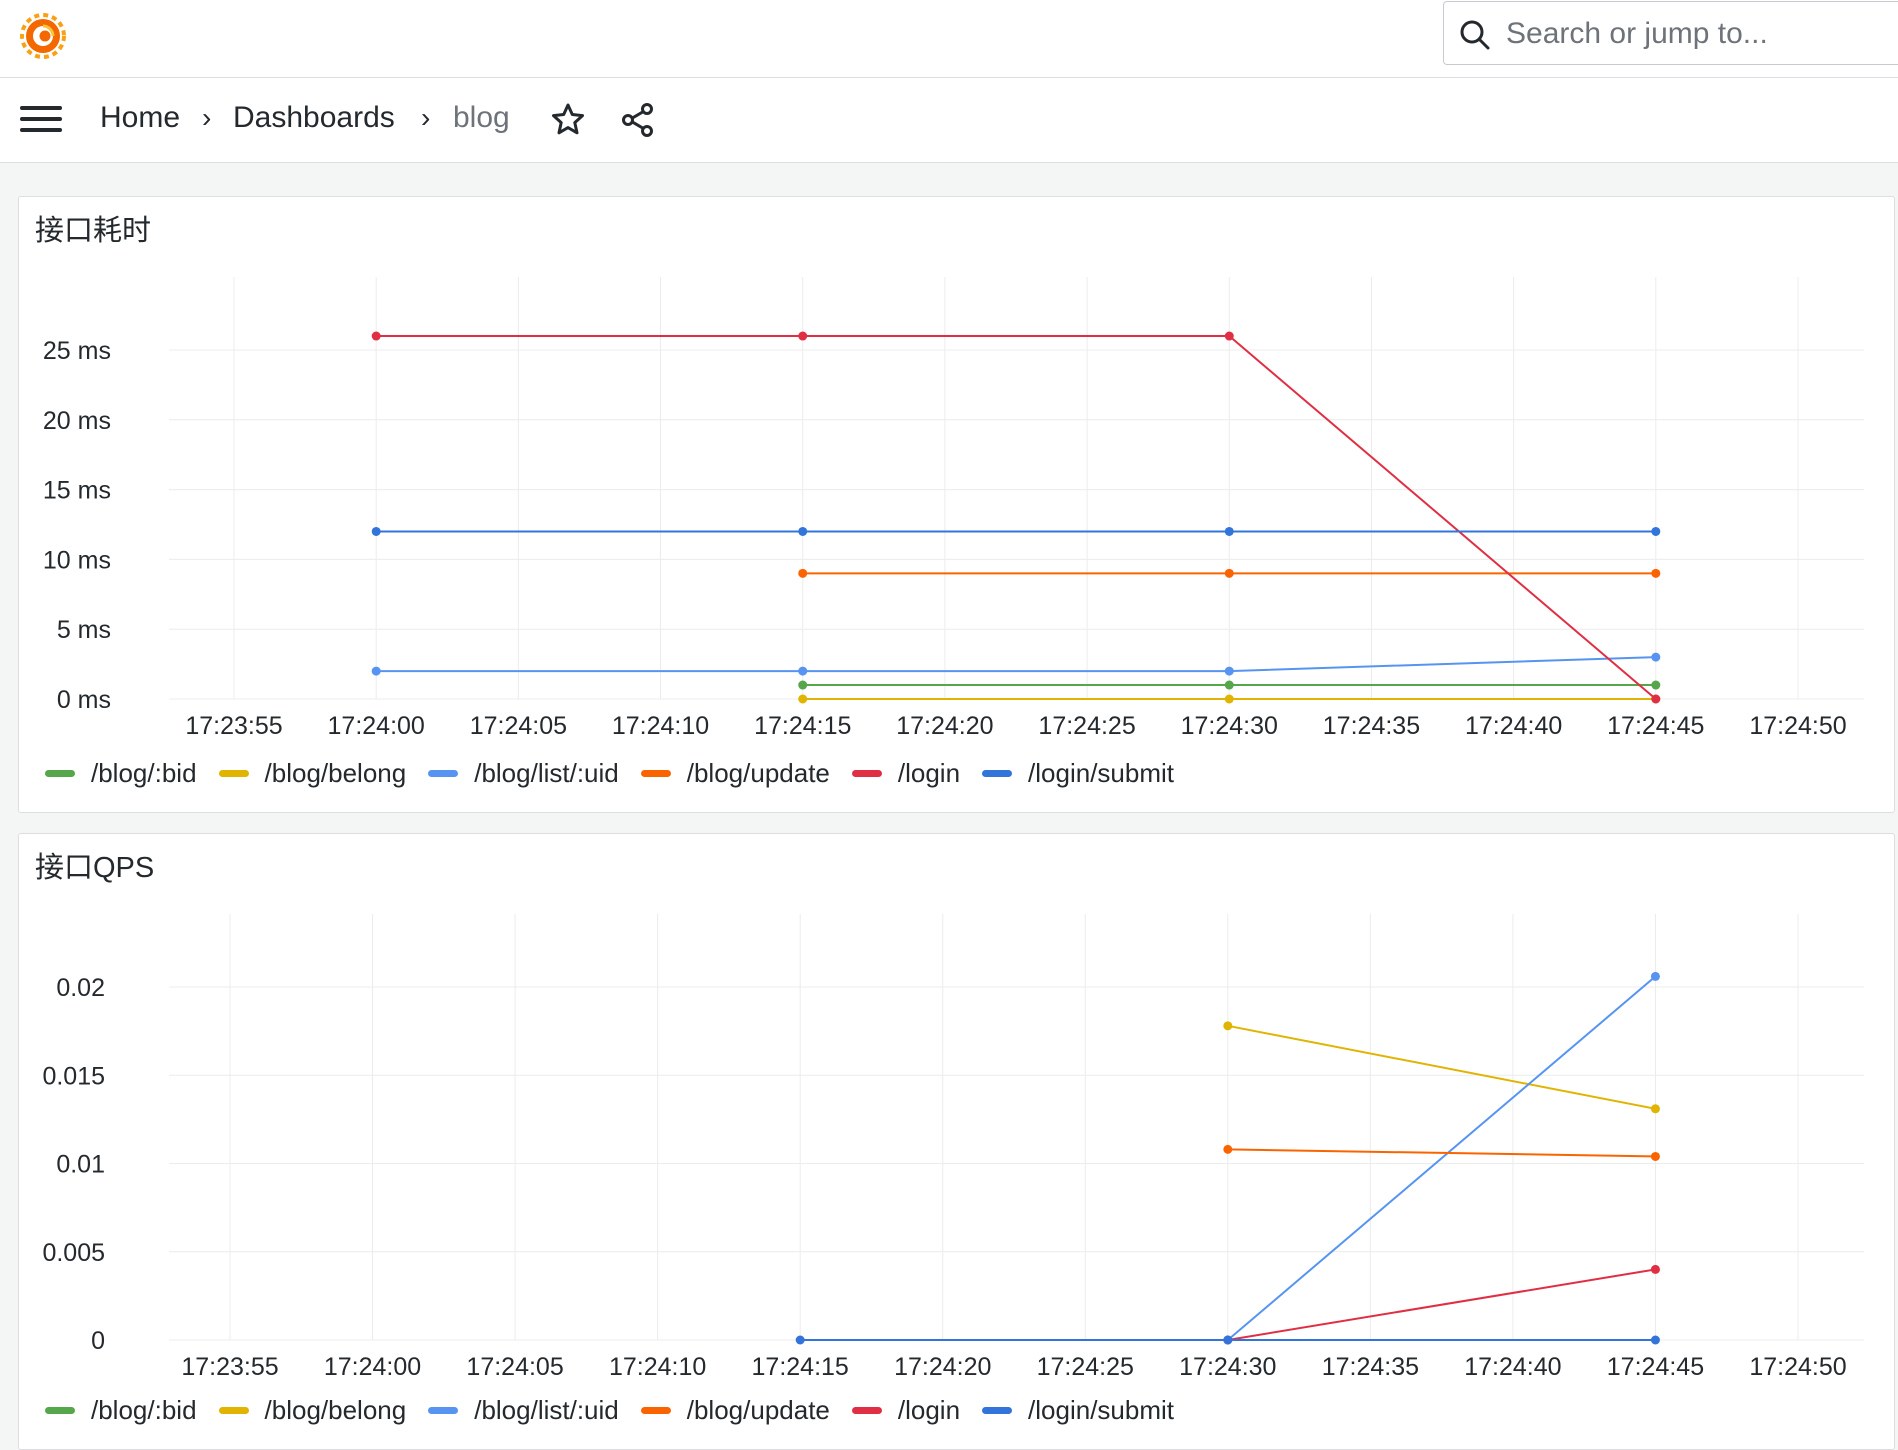 The image size is (1898, 1450). I want to click on series-/login, so click(1441, 1304).